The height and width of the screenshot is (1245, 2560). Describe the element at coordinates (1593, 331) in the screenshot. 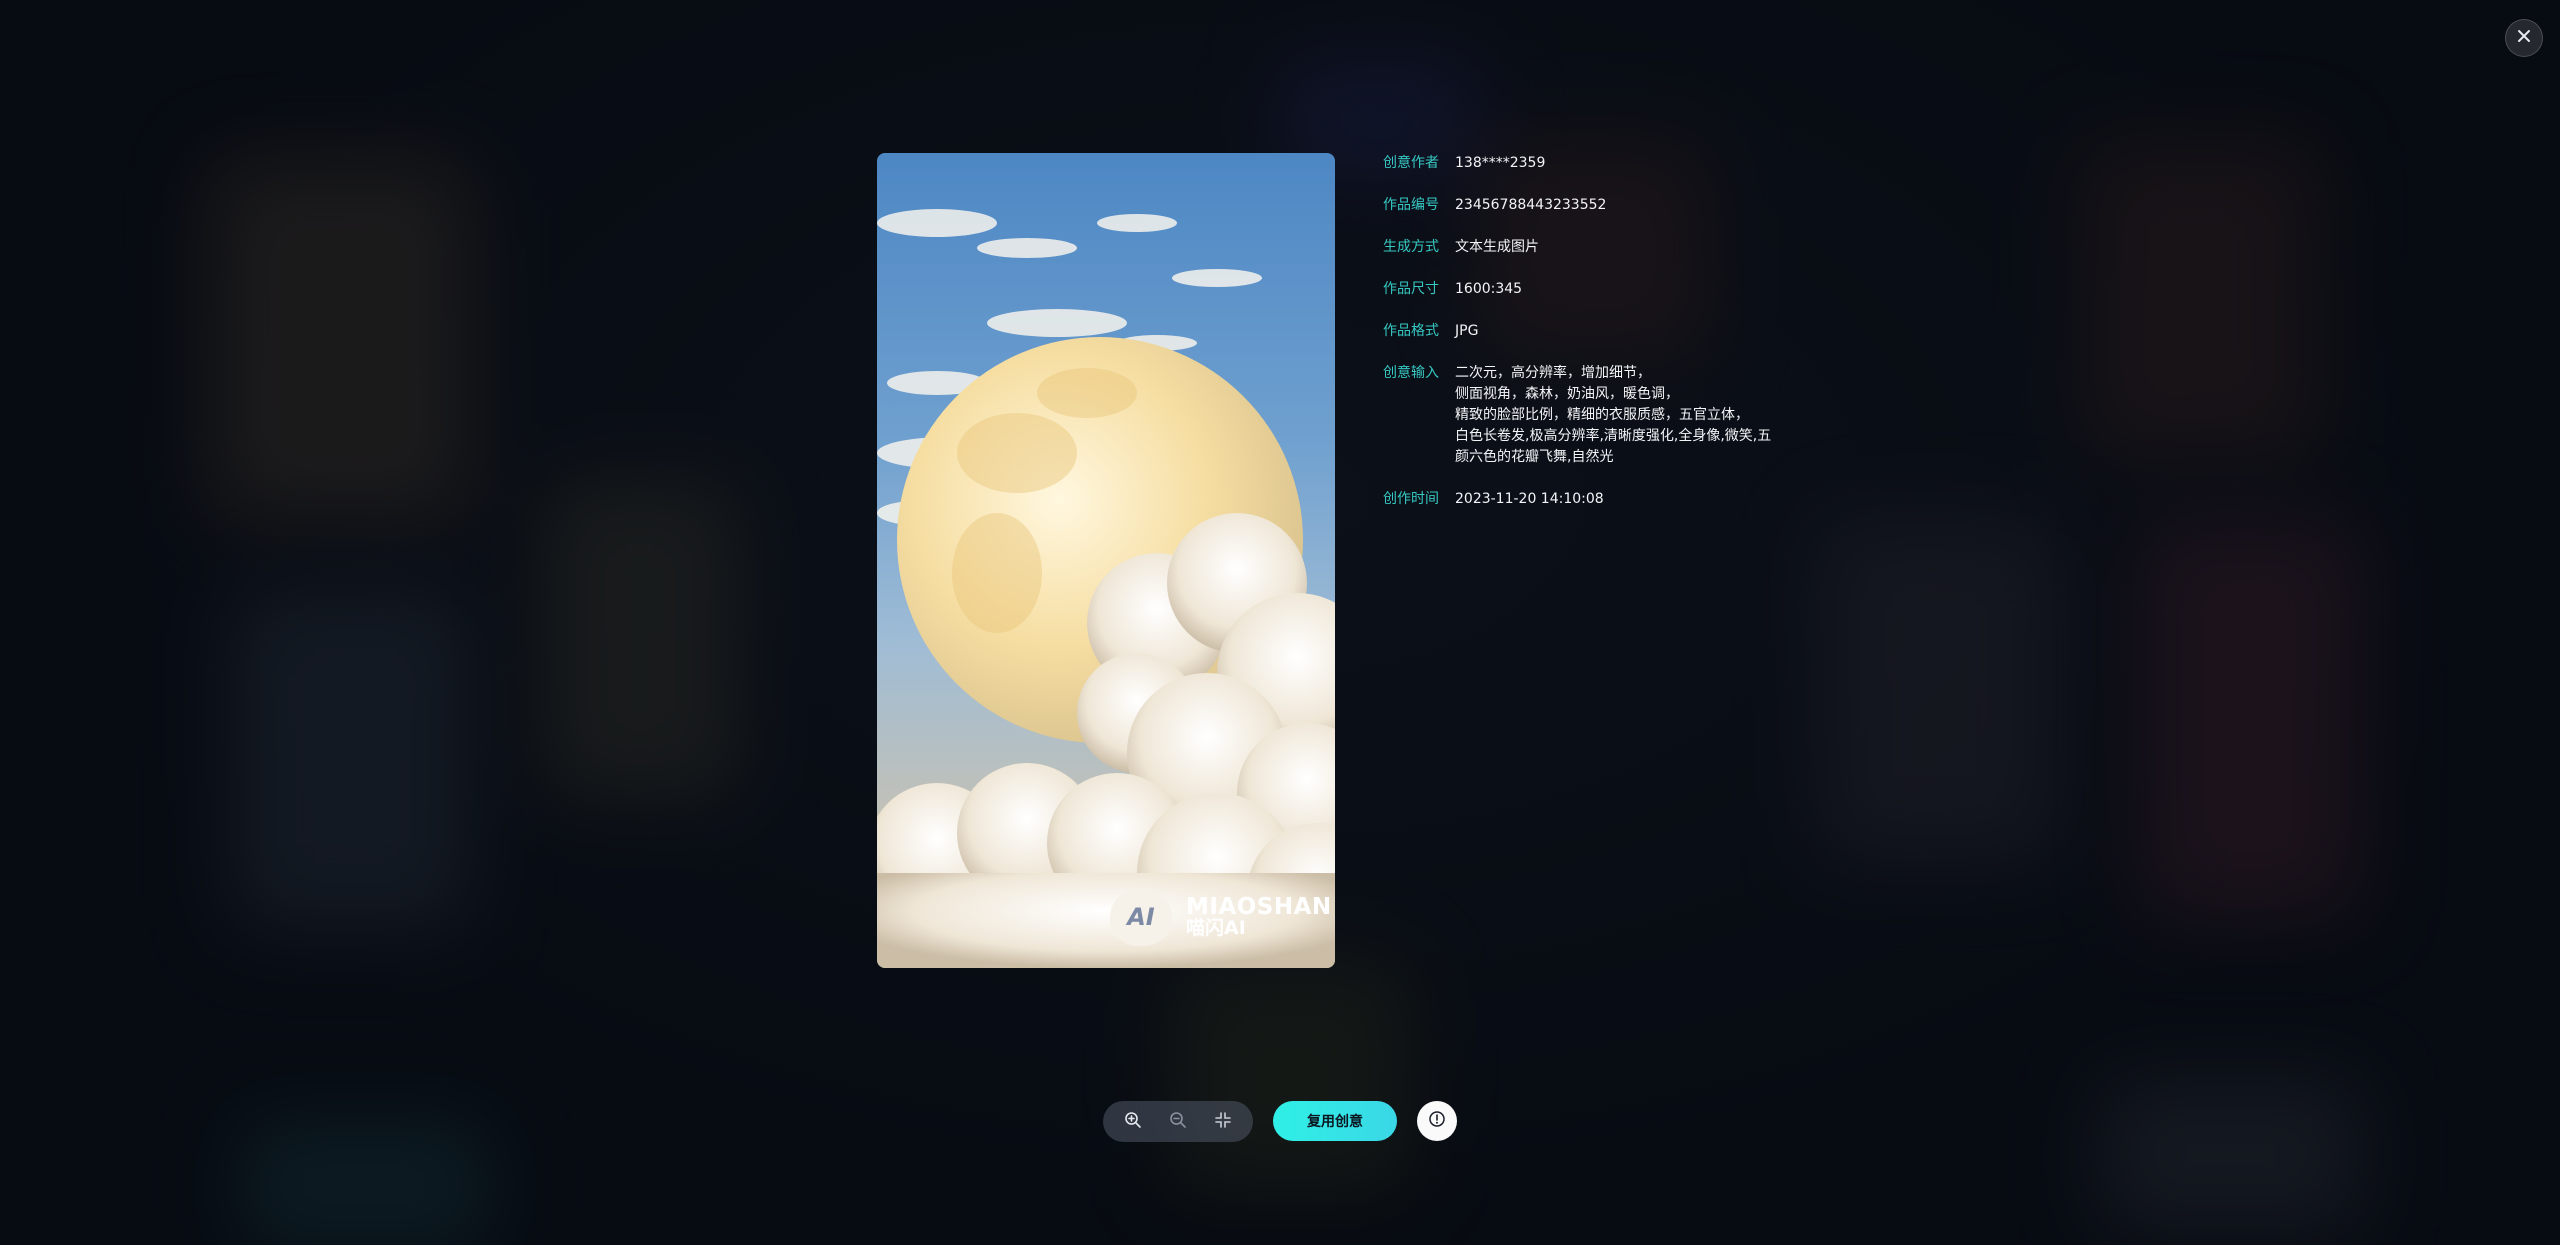

I see `detail-row-format: 作品格式 JPG` at that location.